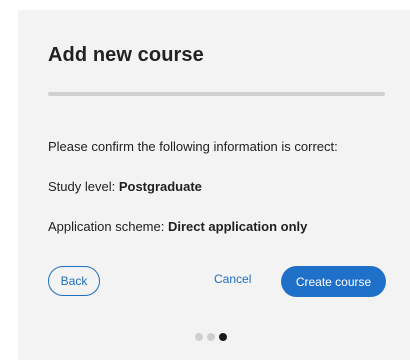 The height and width of the screenshot is (360, 410). Describe the element at coordinates (160, 186) in the screenshot. I see `study-level-value: Postgraduate` at that location.